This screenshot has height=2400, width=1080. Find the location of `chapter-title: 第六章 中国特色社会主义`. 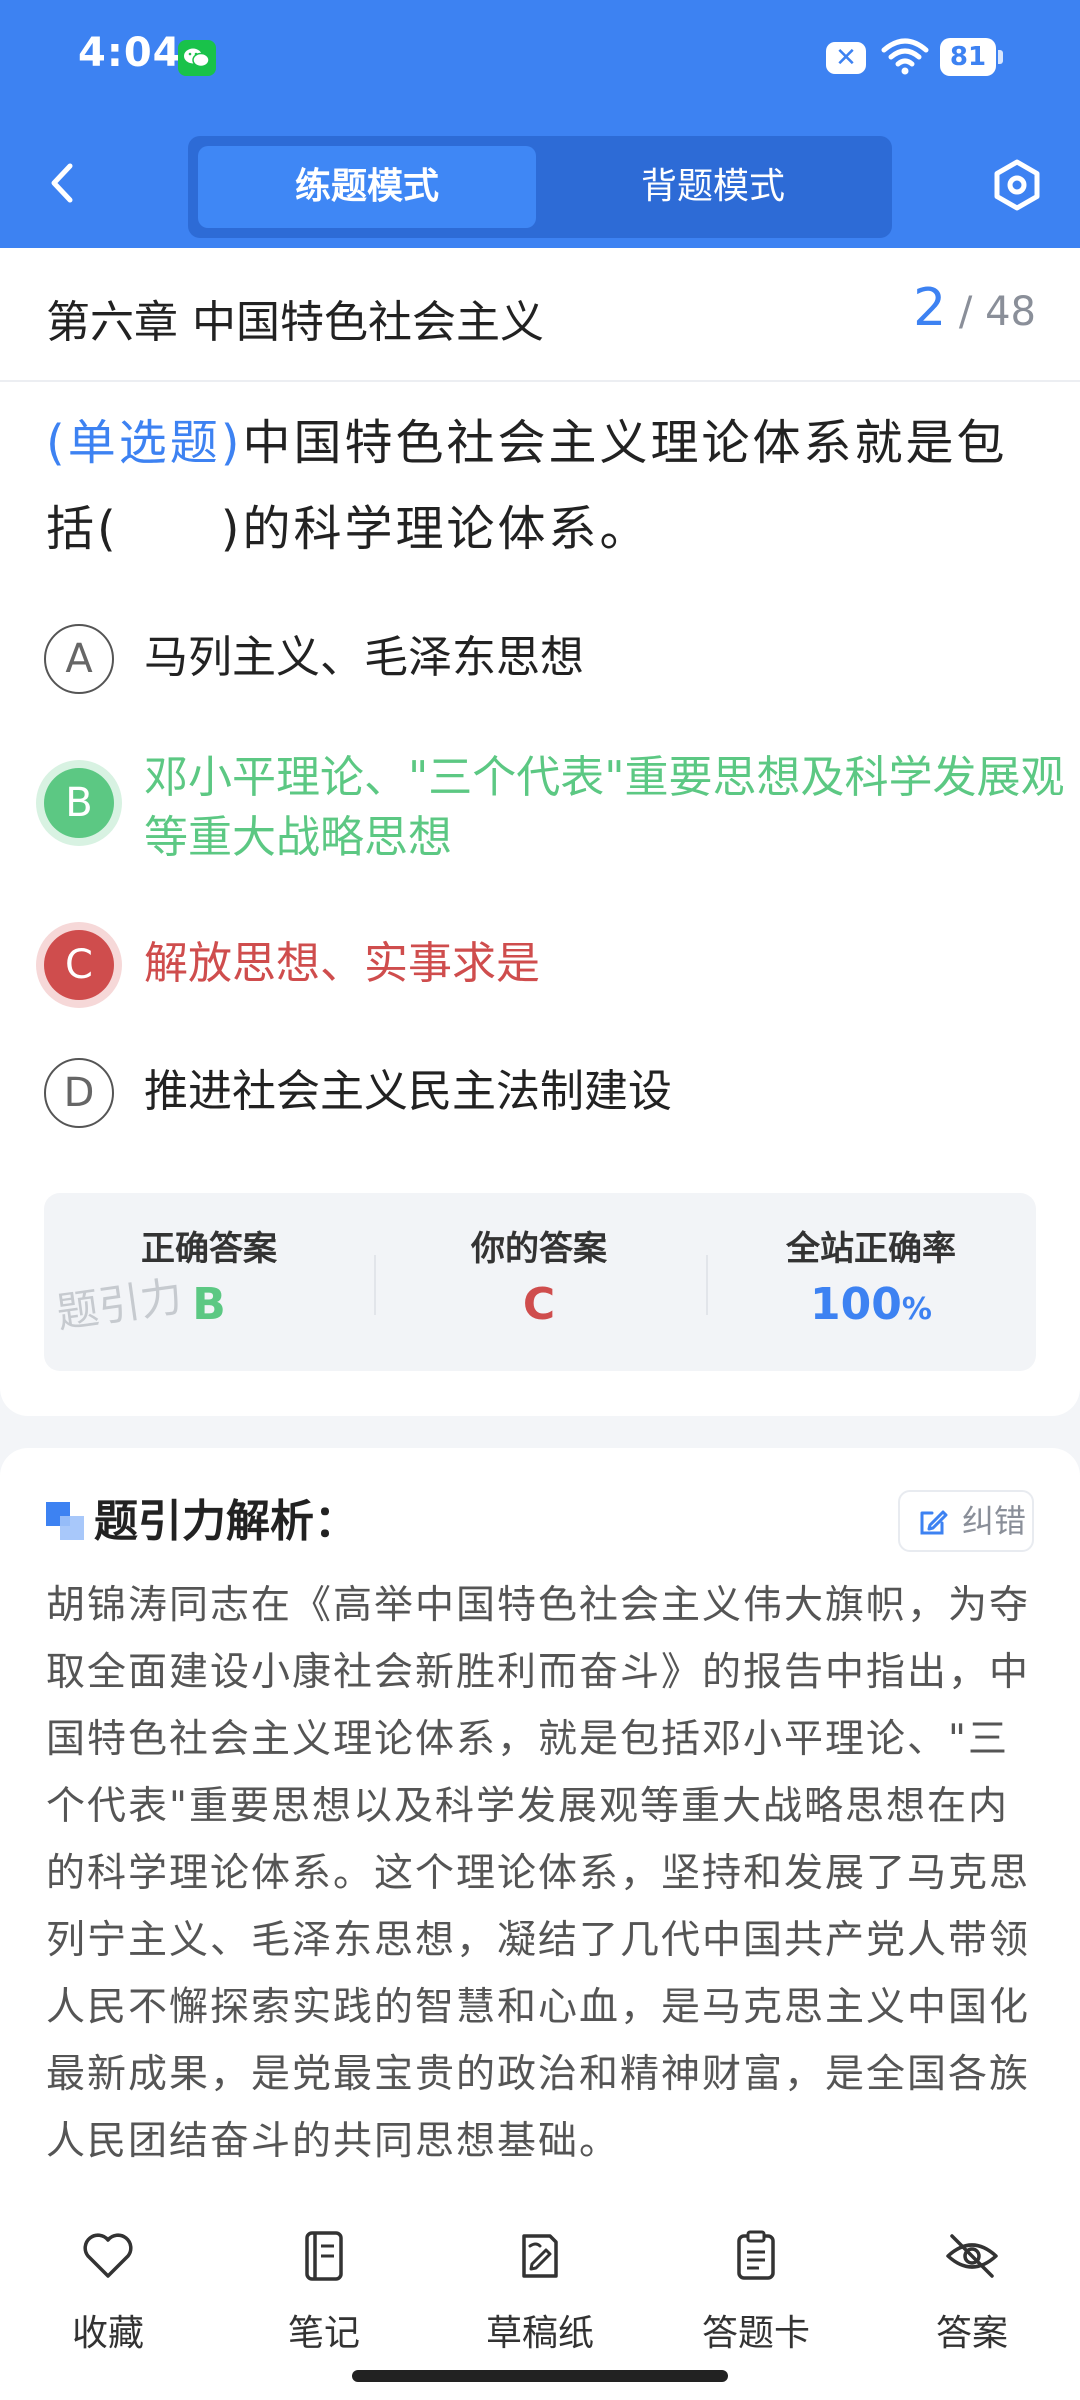

chapter-title: 第六章 中国特色社会主义 is located at coordinates (295, 322).